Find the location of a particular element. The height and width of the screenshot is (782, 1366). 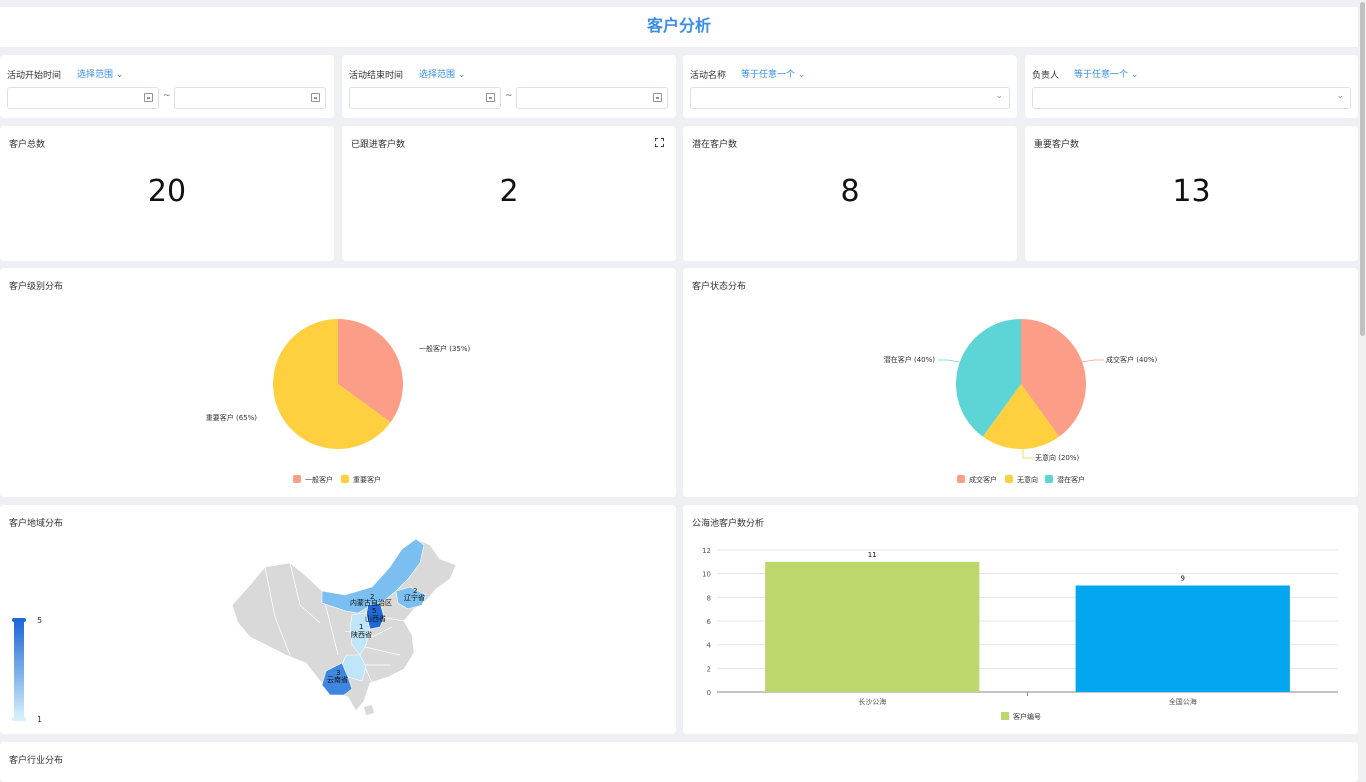

slice-label: 无意向 (20%) is located at coordinates (1057, 457).